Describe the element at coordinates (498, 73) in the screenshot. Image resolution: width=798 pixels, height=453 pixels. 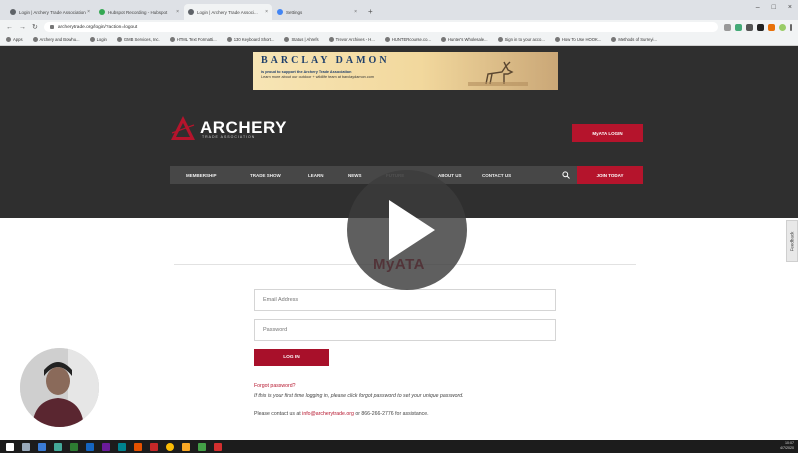
I see `deer-illustration-icon` at that location.